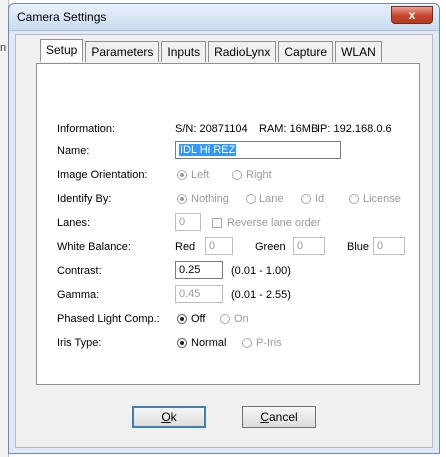 The width and height of the screenshot is (446, 457). What do you see at coordinates (190, 270) in the screenshot?
I see `contrast-input-value: 0.25` at bounding box center [190, 270].